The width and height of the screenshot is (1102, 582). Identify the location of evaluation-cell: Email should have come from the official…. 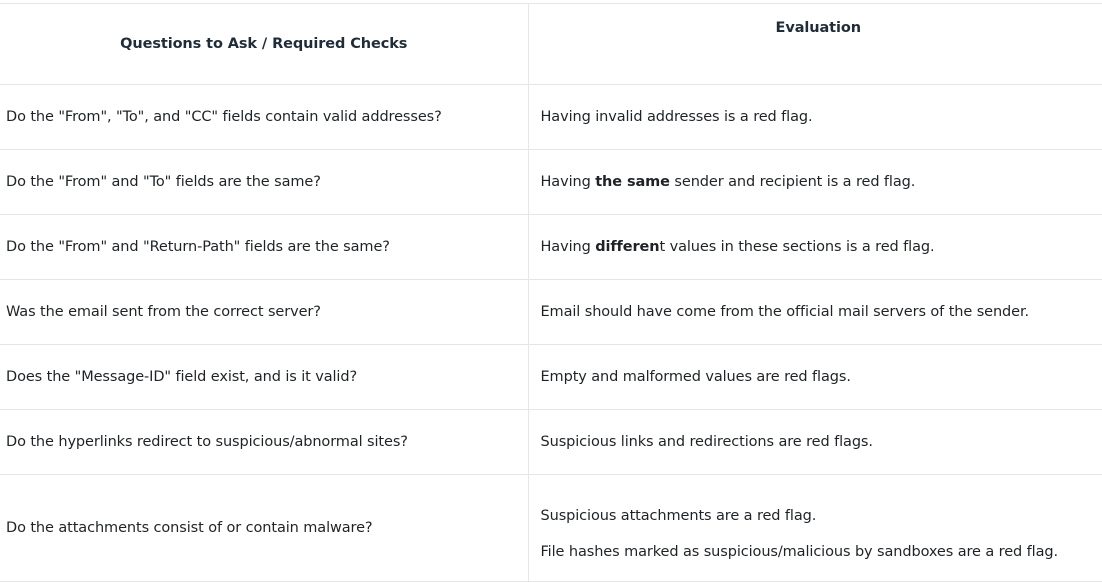
(814, 312).